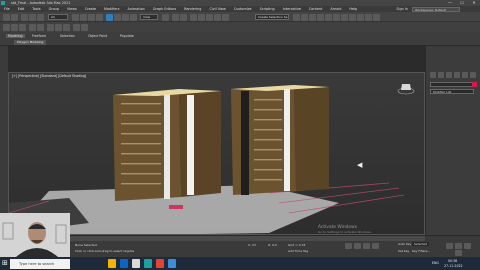 This screenshot has height=270, width=480. I want to click on snap-to-grid-icon, so click(76, 27).